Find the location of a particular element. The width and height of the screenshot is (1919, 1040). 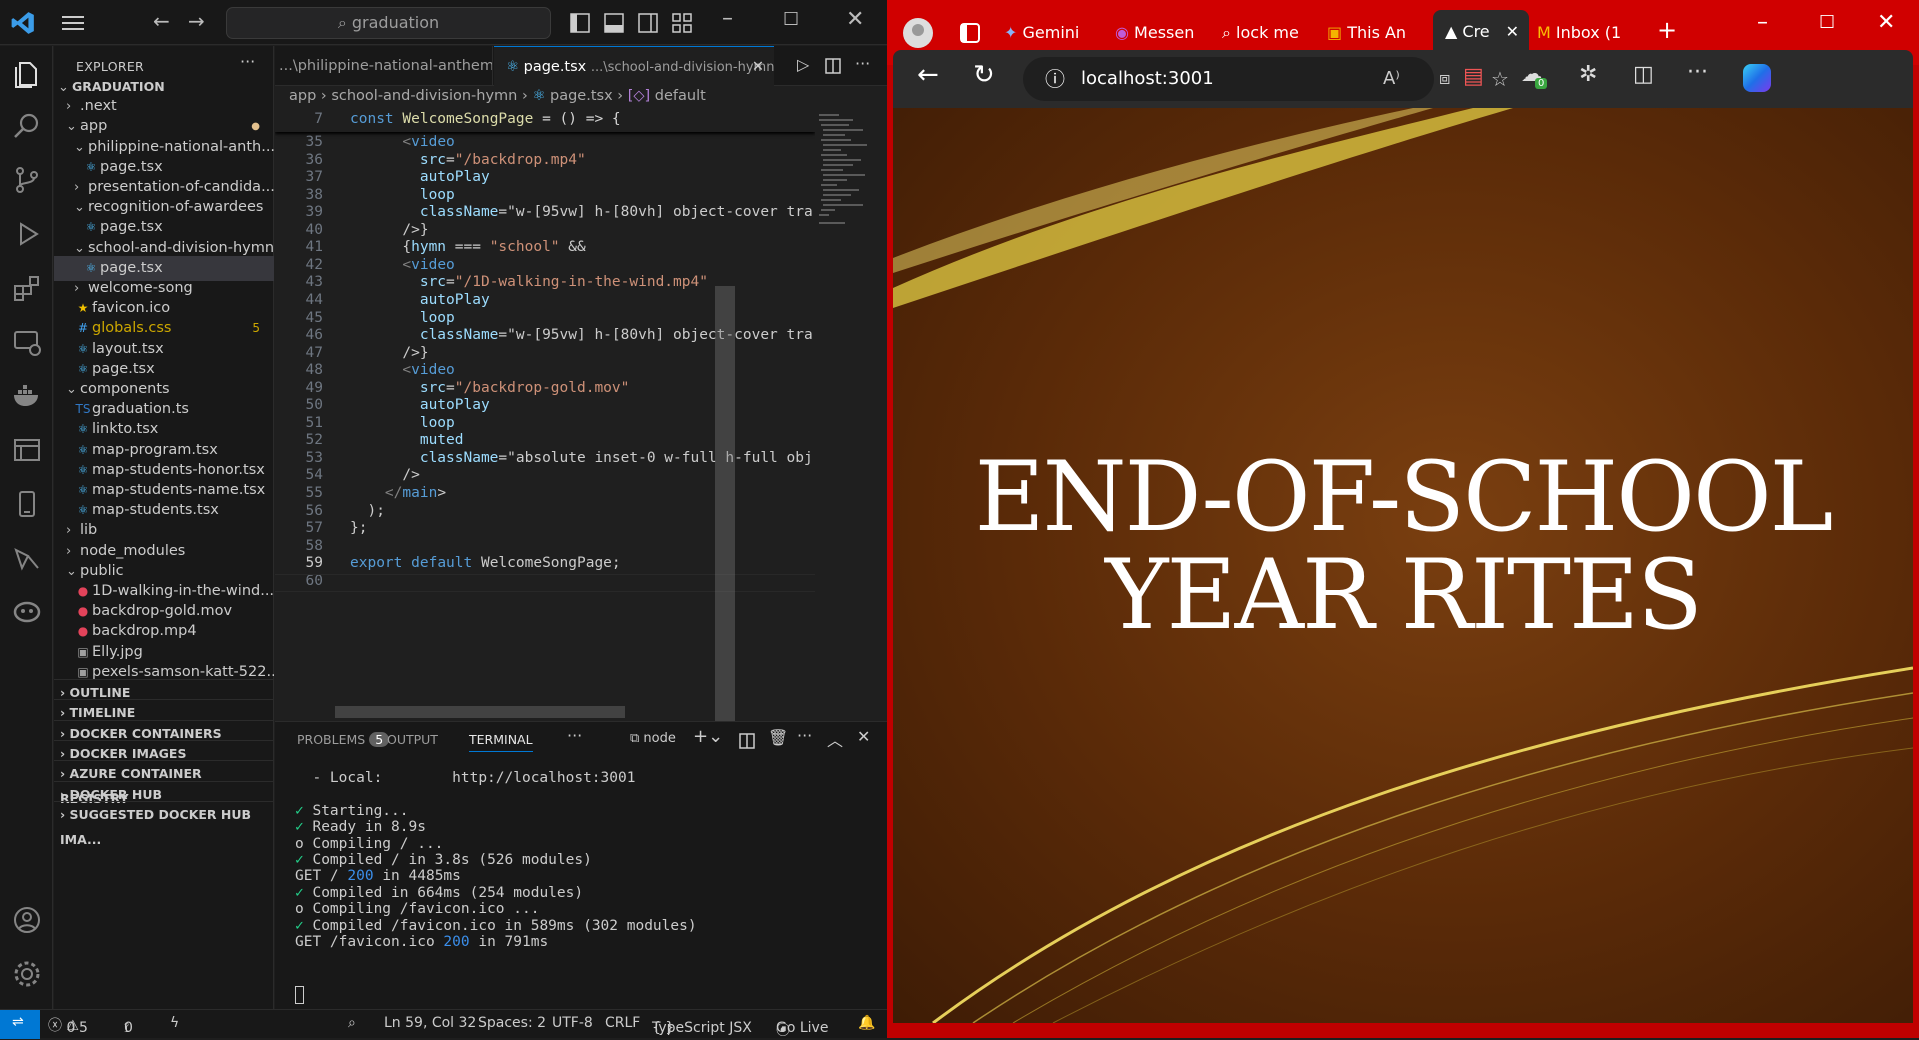

device-icon is located at coordinates (27, 504).